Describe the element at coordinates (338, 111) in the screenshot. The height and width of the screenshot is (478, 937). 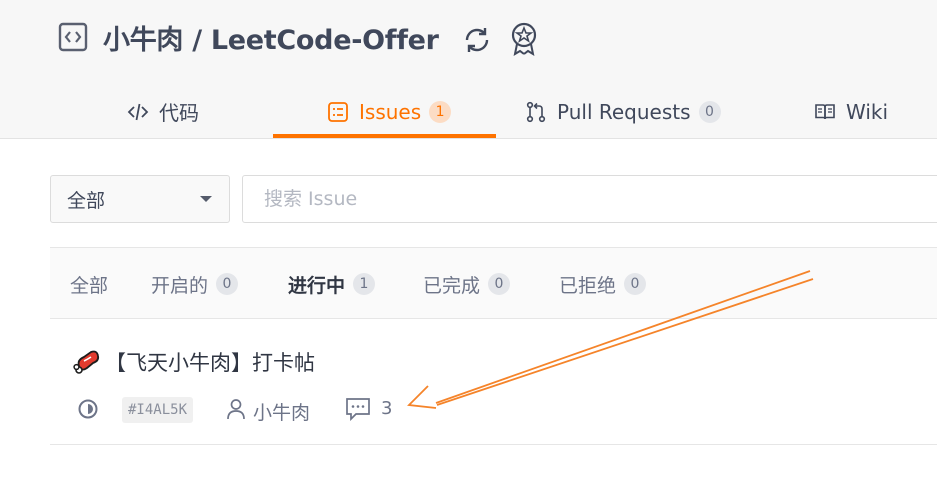
I see `issues-icon` at that location.